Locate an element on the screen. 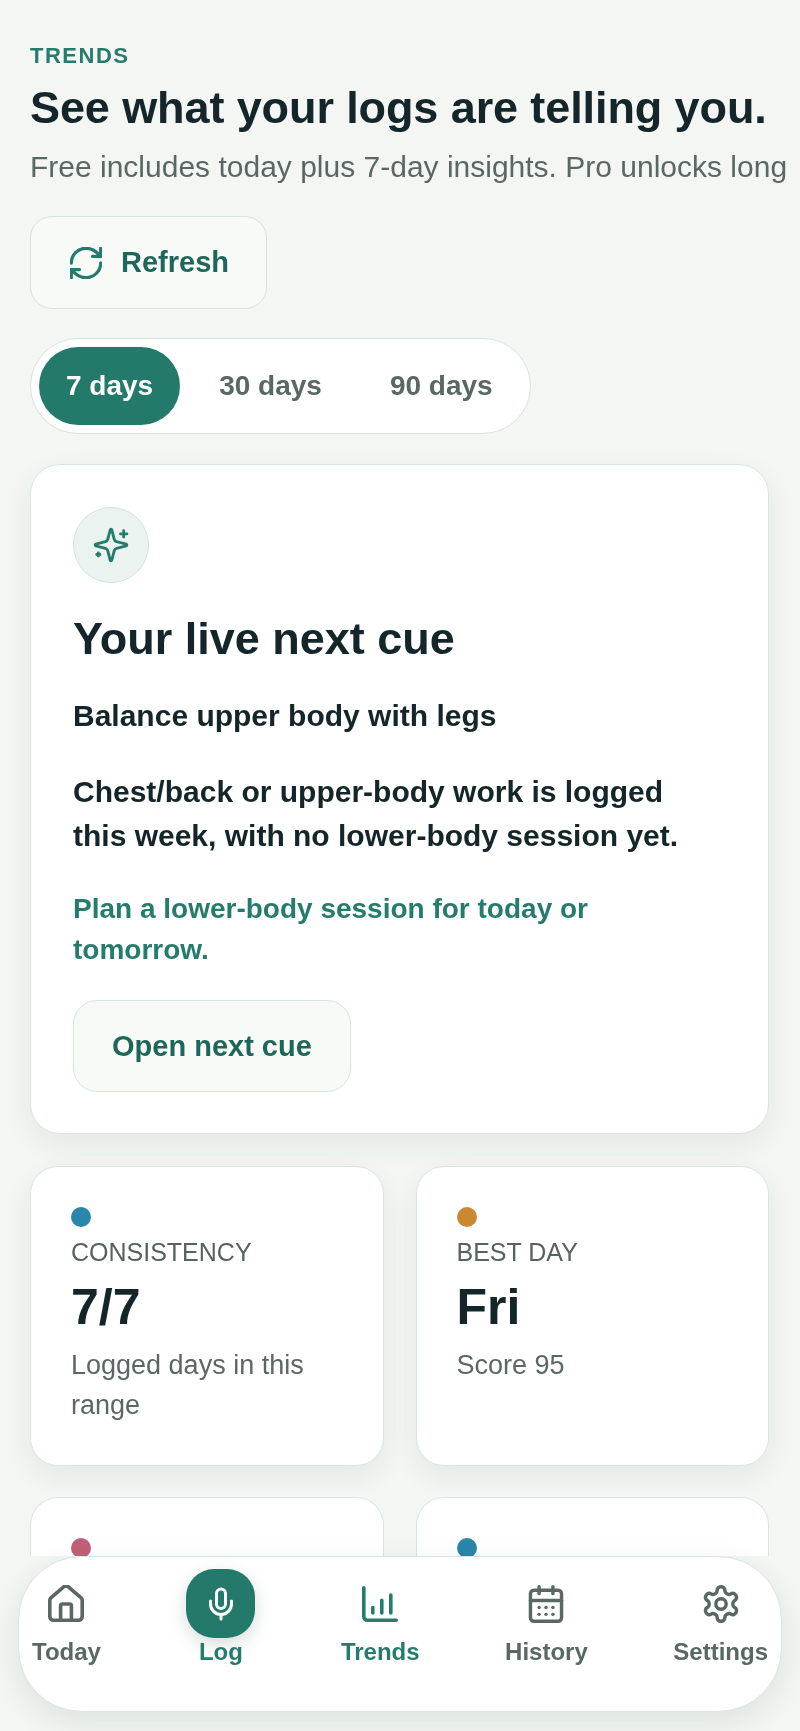 The image size is (800, 1731). mic-icon is located at coordinates (221, 1603).